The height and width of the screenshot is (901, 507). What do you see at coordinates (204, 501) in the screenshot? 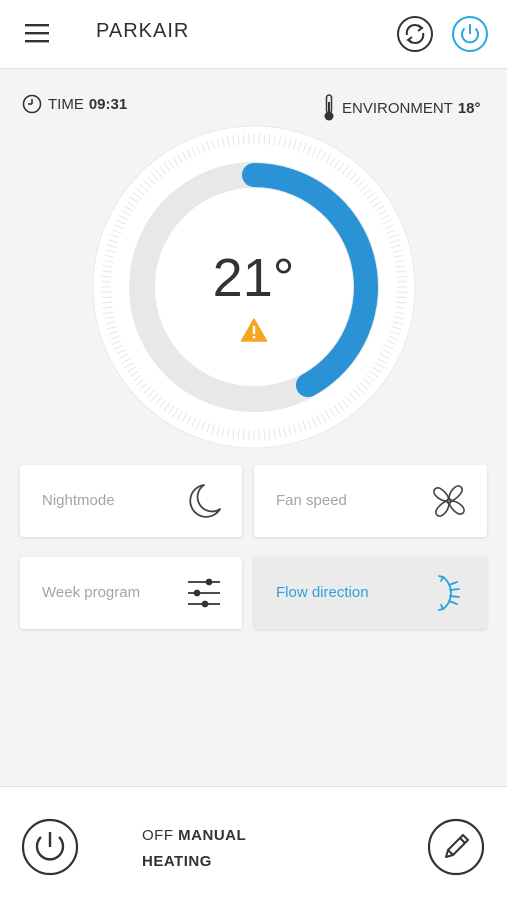
I see `moon-icon` at bounding box center [204, 501].